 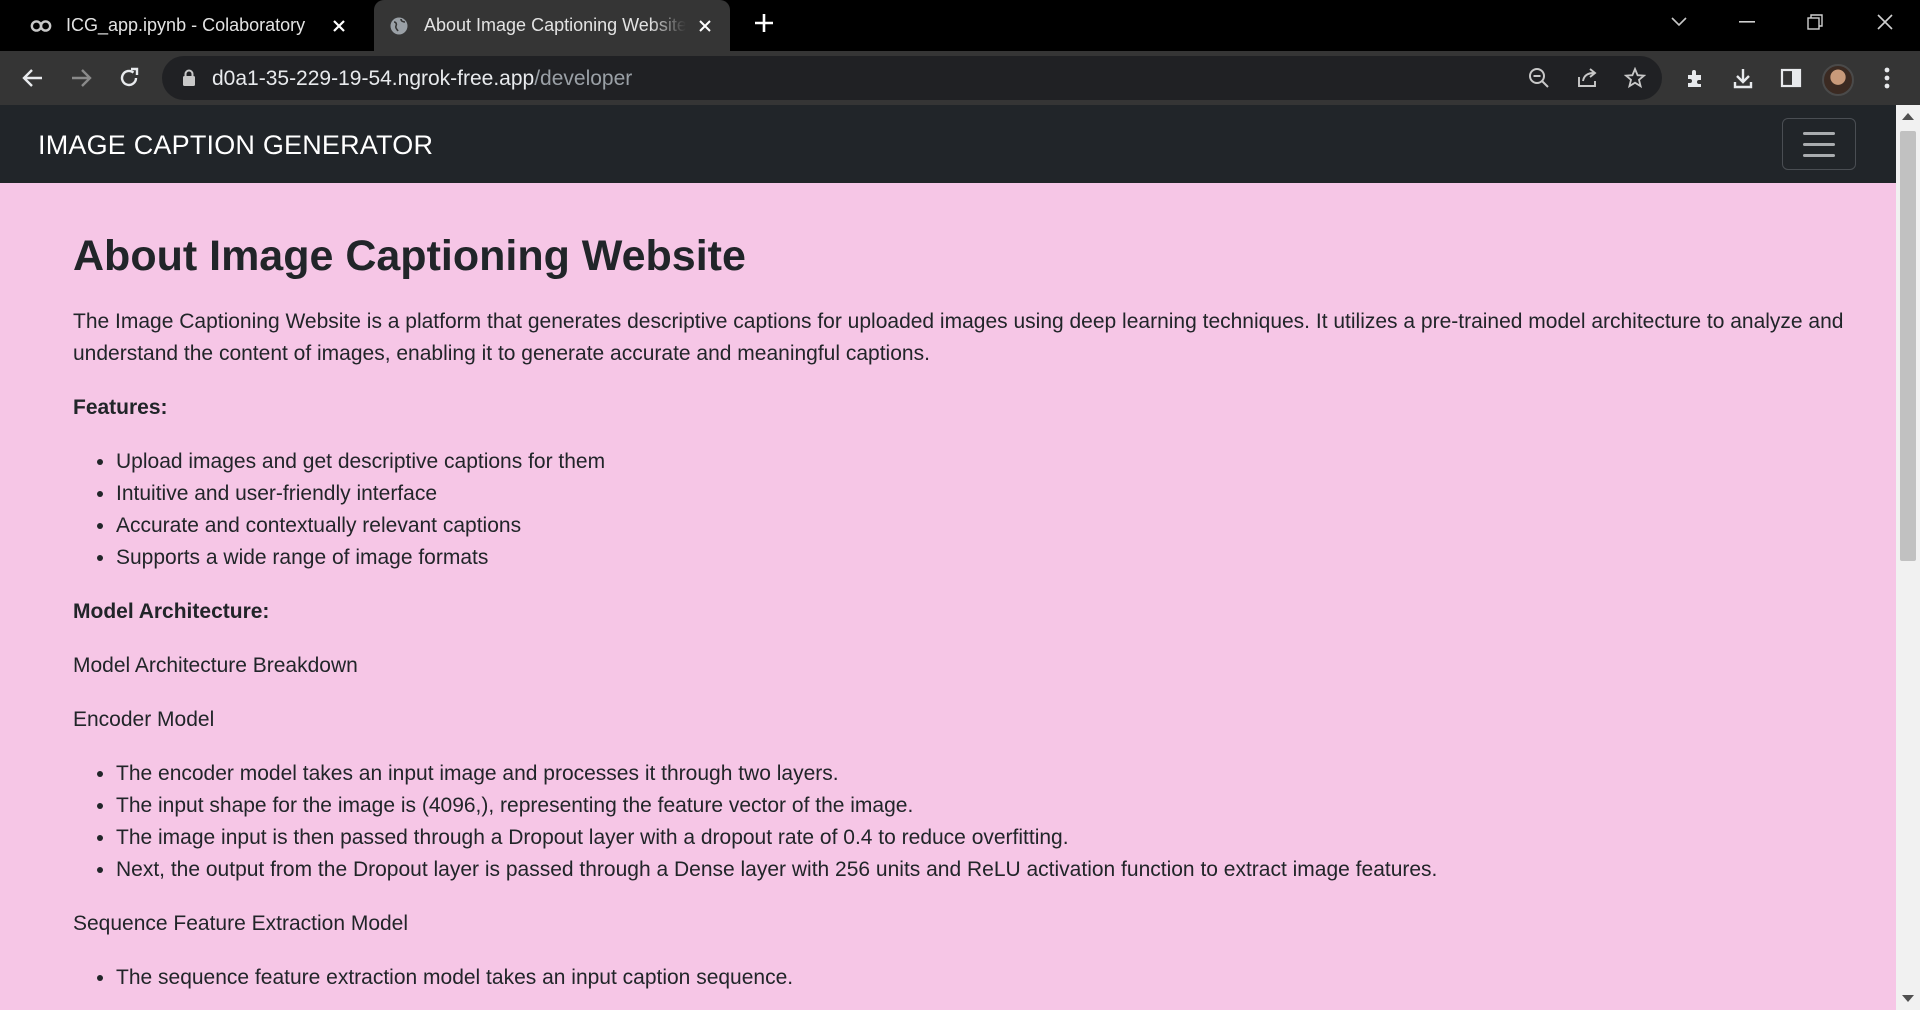 What do you see at coordinates (399, 26) in the screenshot?
I see `globe-icon` at bounding box center [399, 26].